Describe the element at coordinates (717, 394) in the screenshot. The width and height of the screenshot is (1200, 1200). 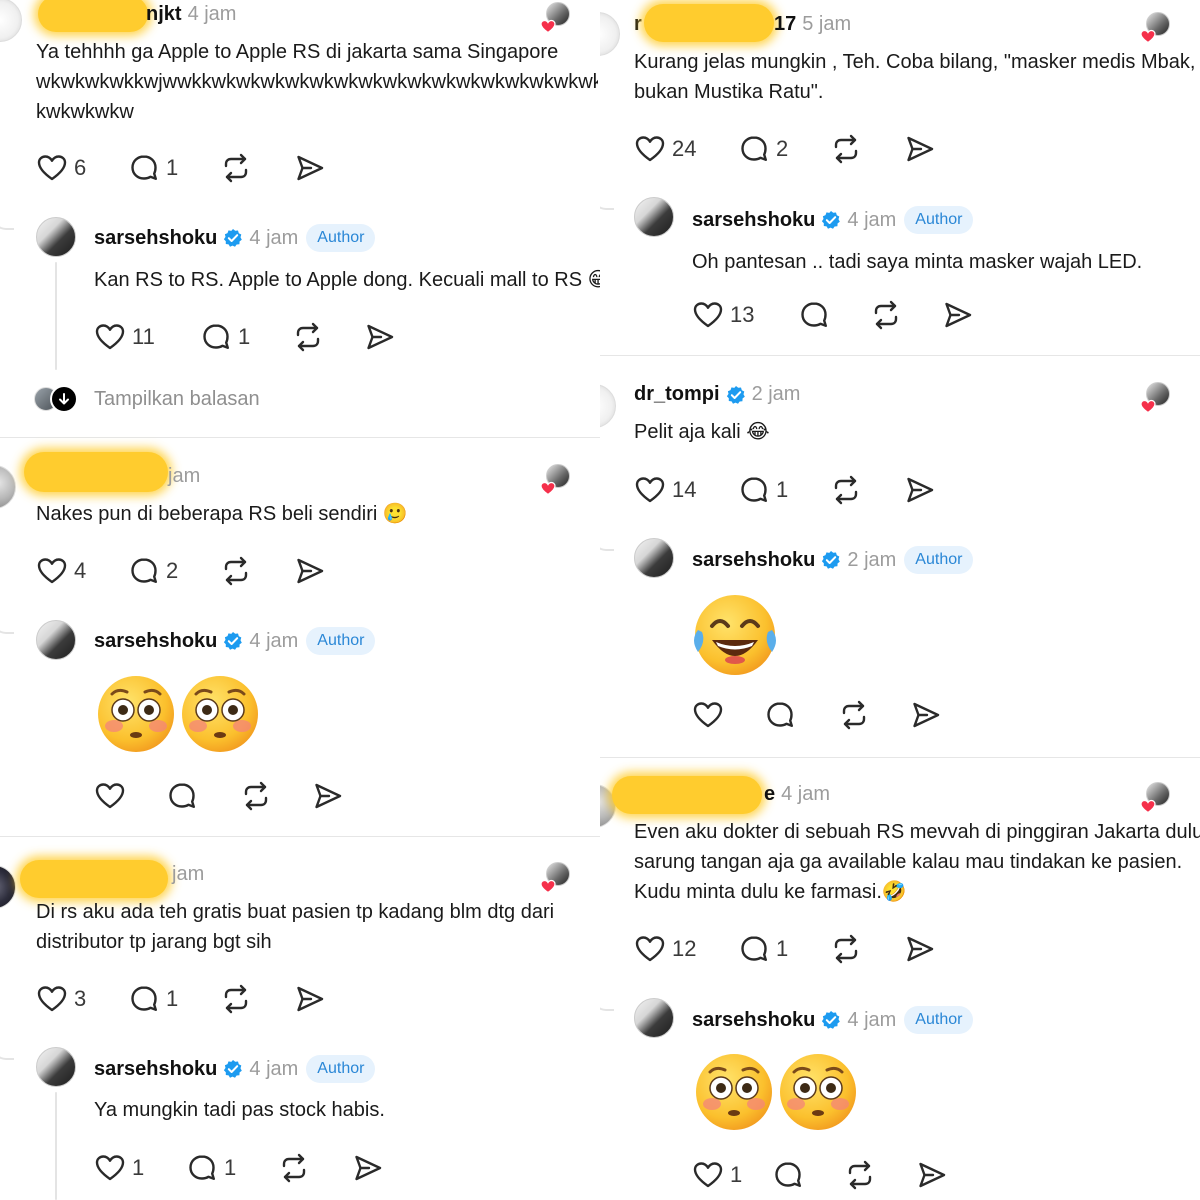
I see `post-username: dr_tompi 2 jam` at that location.